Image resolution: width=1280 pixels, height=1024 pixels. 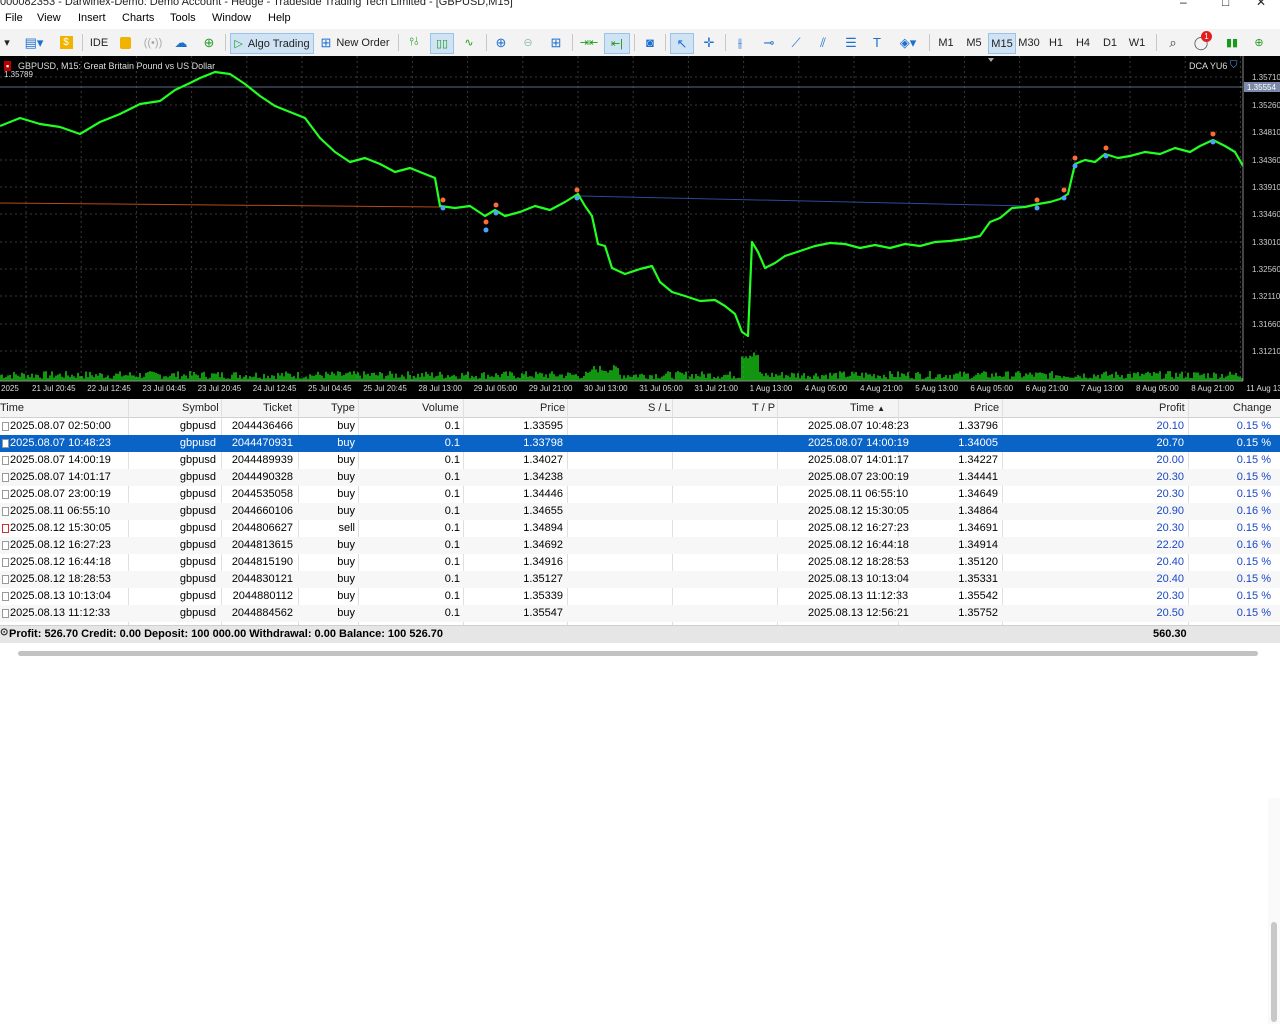 What do you see at coordinates (858, 596) in the screenshot?
I see `cell-close-time: 2025.08.13 11:12:33` at bounding box center [858, 596].